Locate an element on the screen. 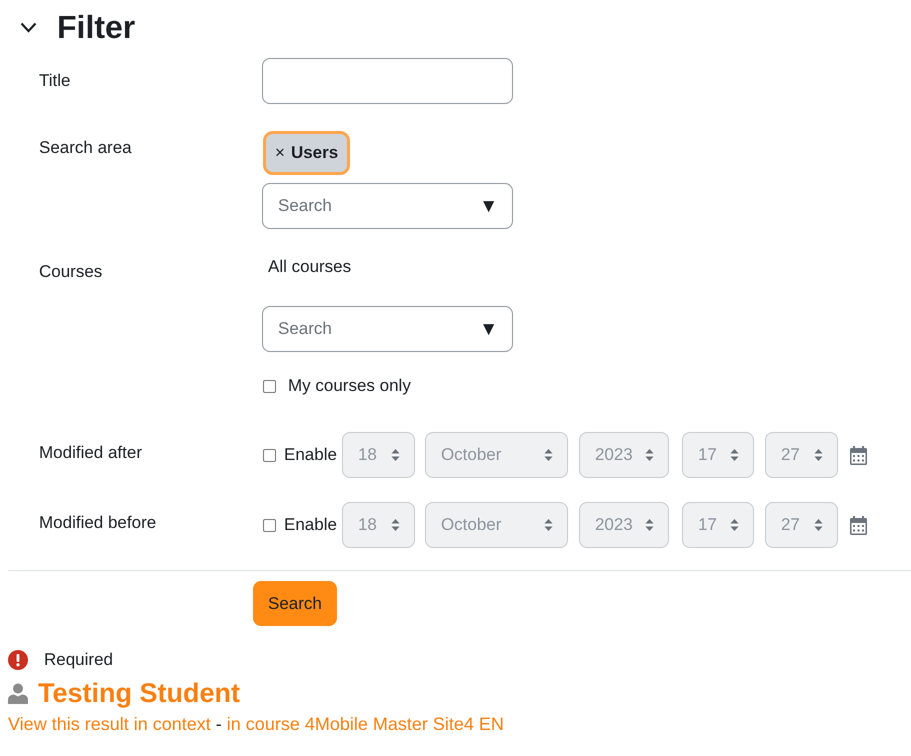 The width and height of the screenshot is (911, 756). exclamation-icon is located at coordinates (18, 660).